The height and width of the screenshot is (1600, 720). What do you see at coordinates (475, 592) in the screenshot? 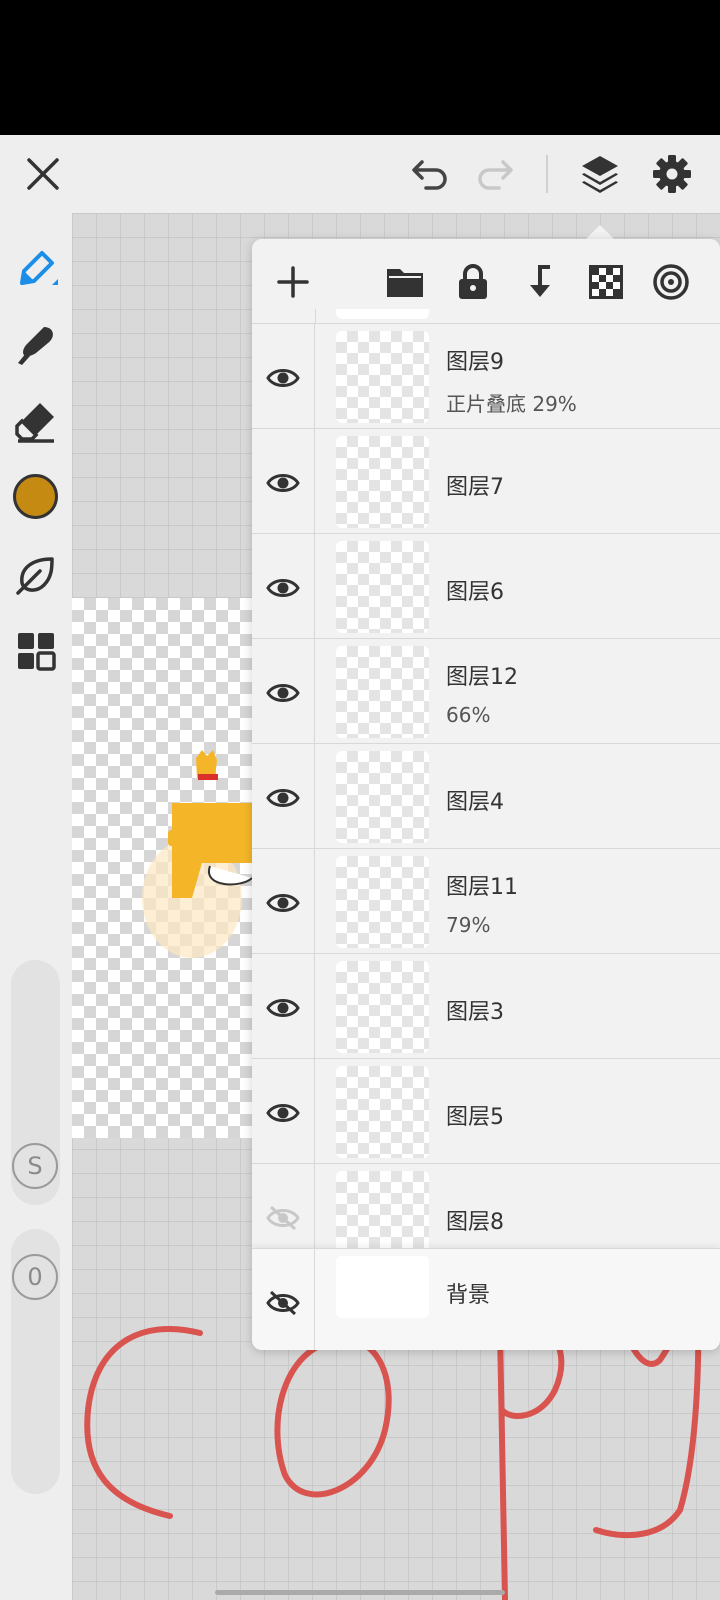
I see `layer-name: 图层6` at bounding box center [475, 592].